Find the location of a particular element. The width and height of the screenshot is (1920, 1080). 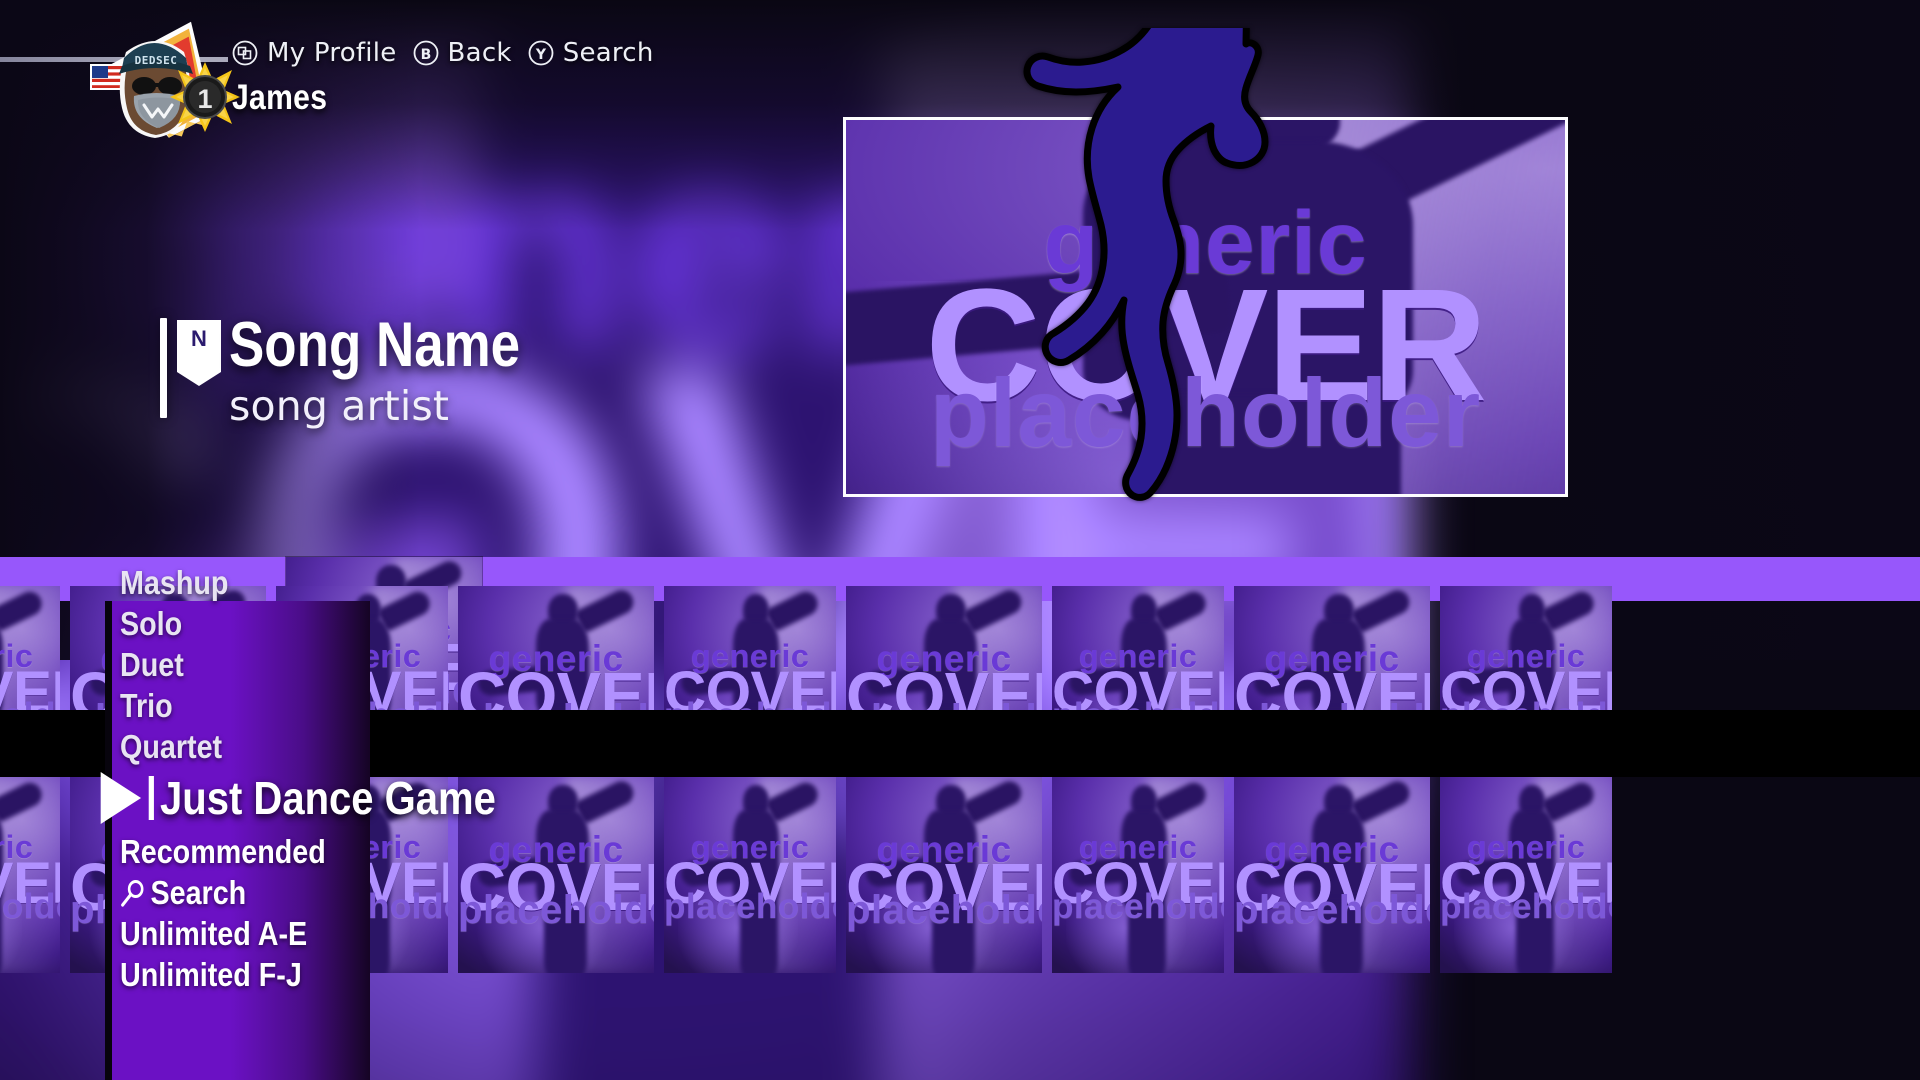

level-badge: 1 is located at coordinates (205, 97).